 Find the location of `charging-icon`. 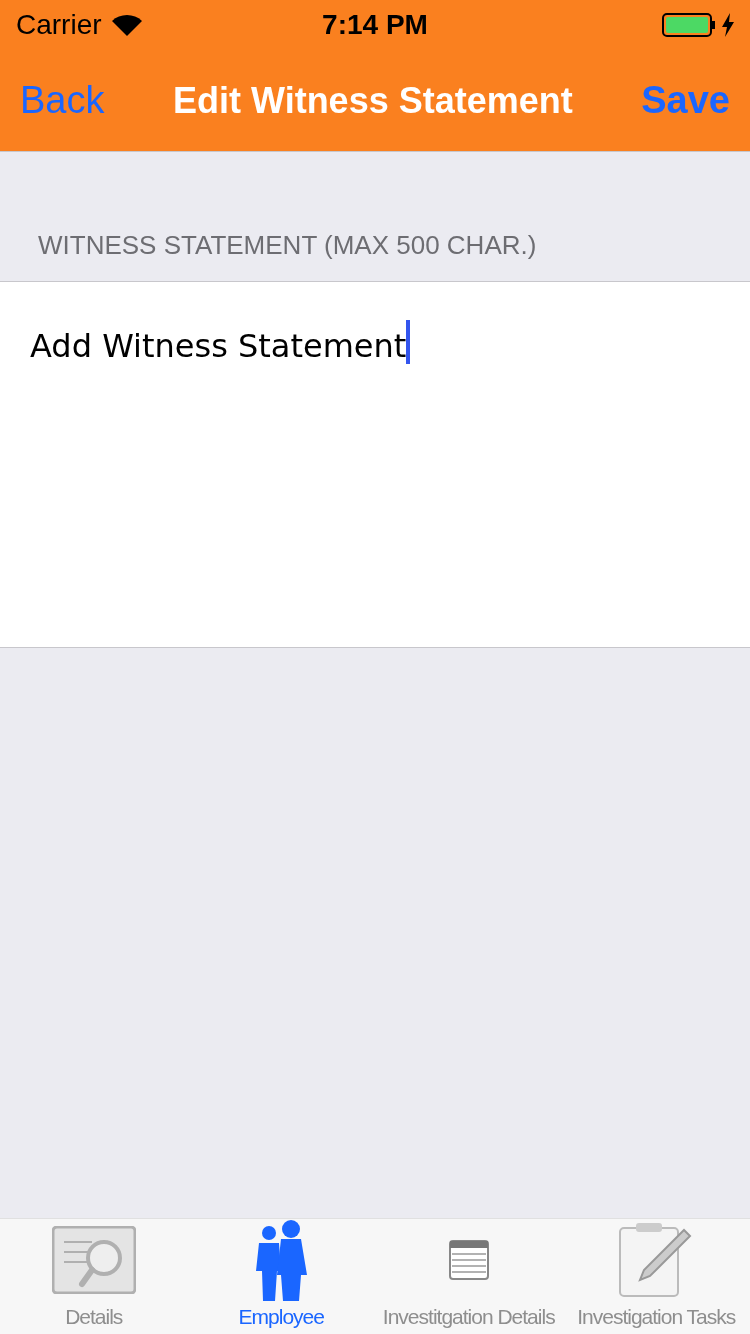

charging-icon is located at coordinates (728, 25).